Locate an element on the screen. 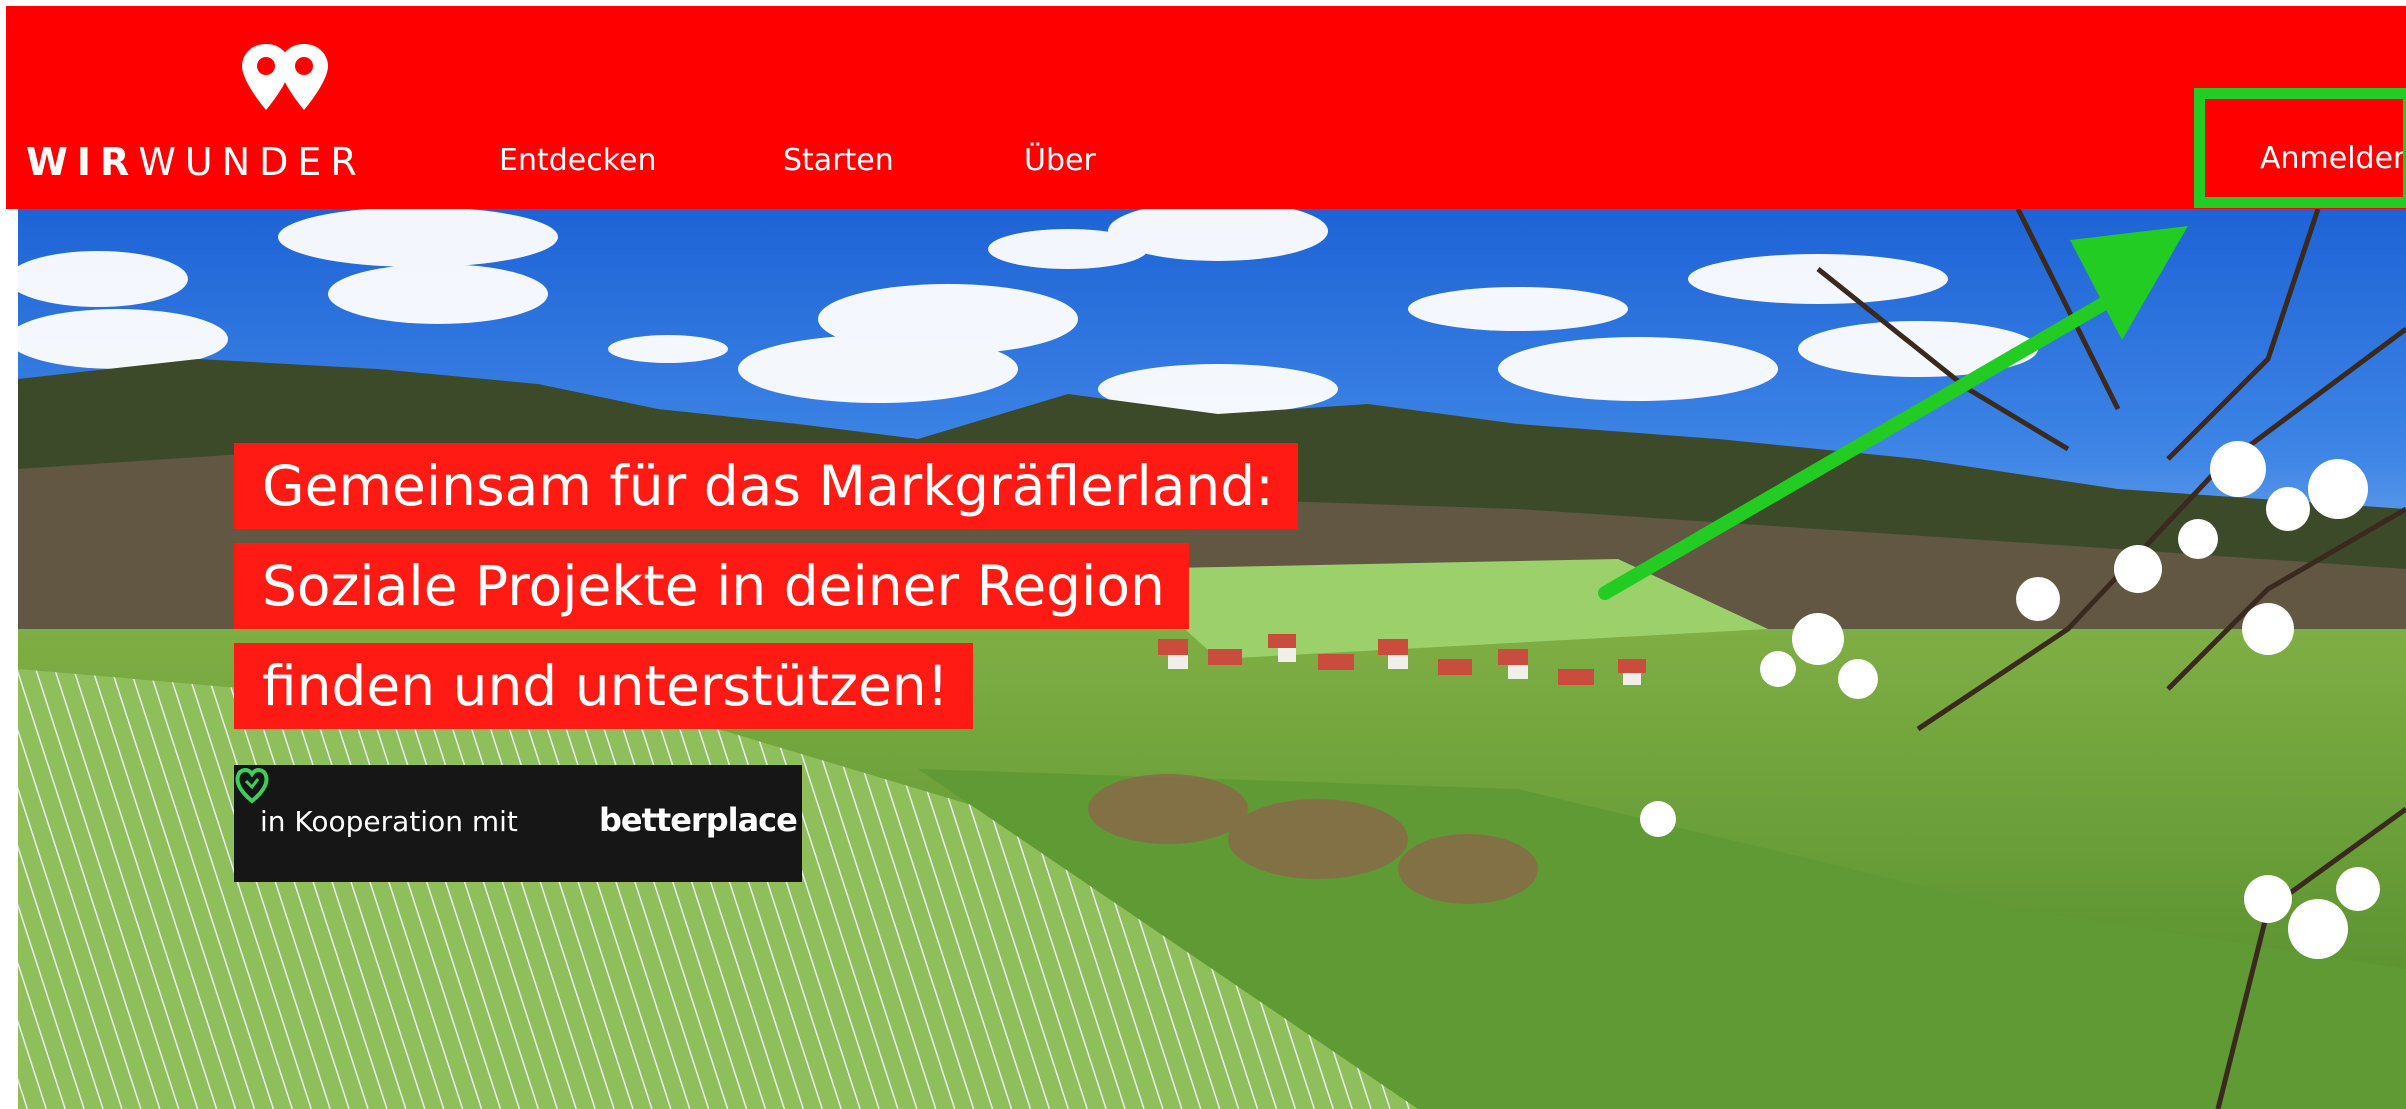 The height and width of the screenshot is (1109, 2406). cooperation-badge: in Kooperation mit betterplace is located at coordinates (518, 823).